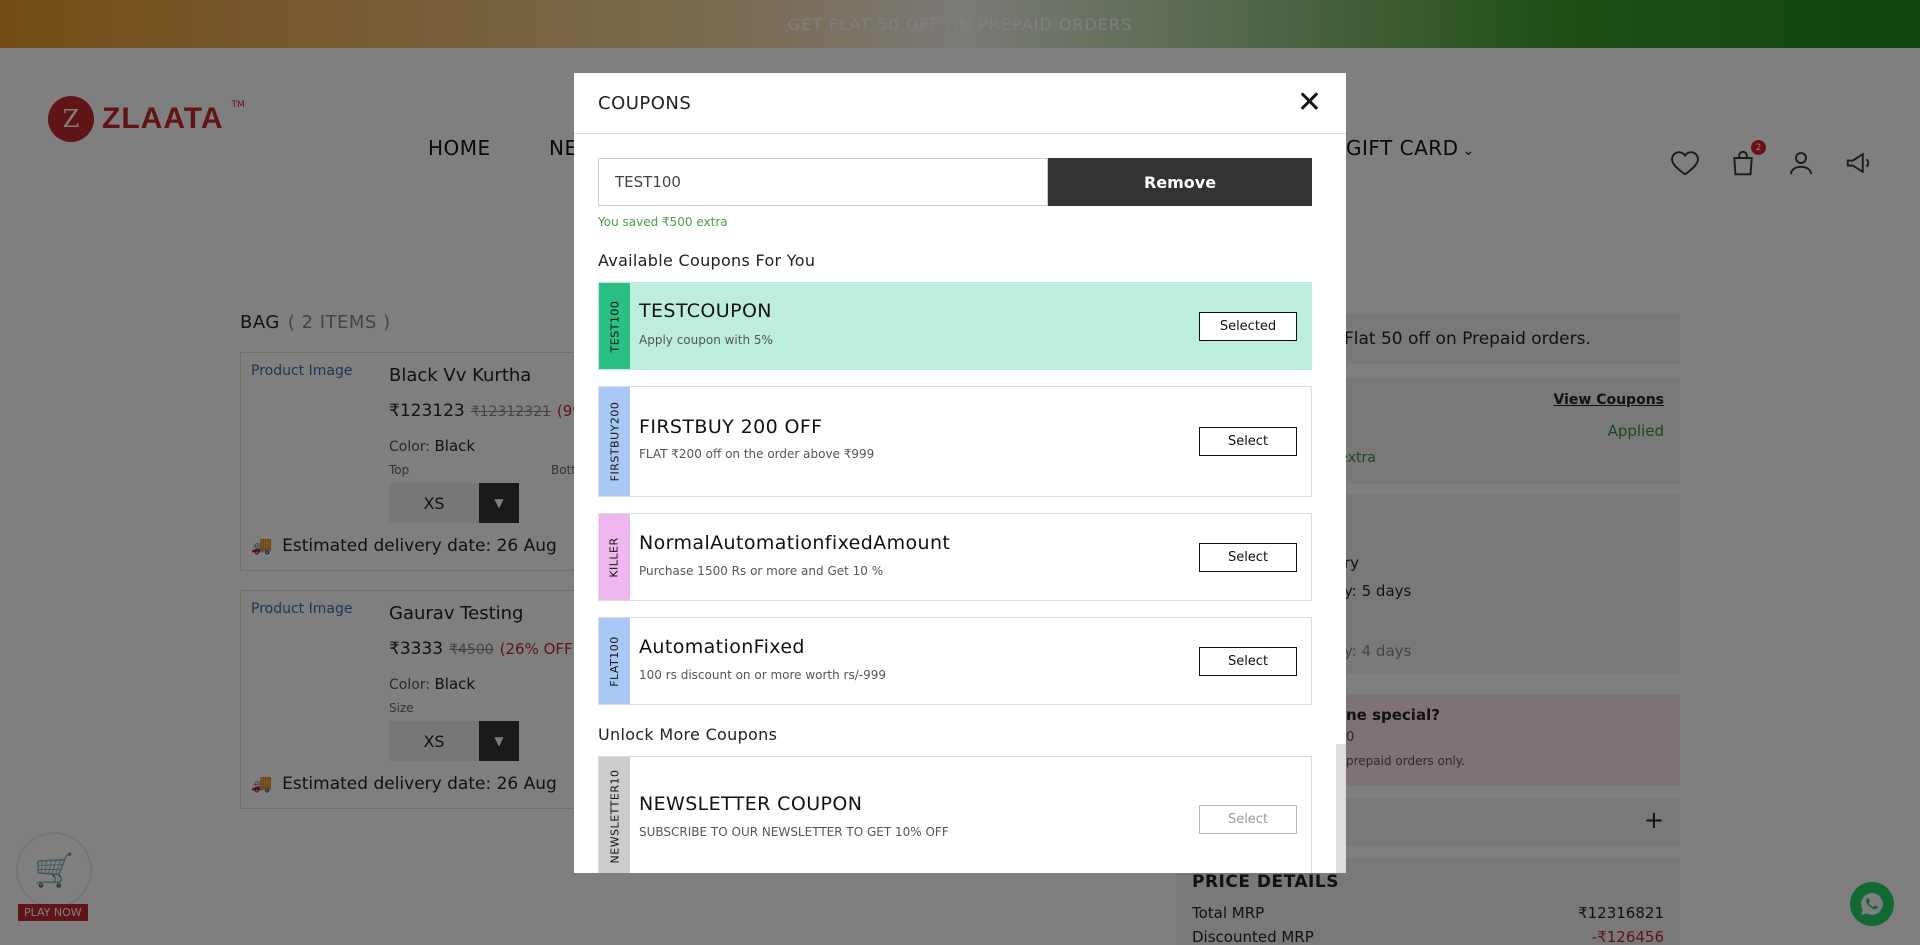 The image size is (1920, 945). What do you see at coordinates (1309, 103) in the screenshot?
I see `close-icon: ✕` at bounding box center [1309, 103].